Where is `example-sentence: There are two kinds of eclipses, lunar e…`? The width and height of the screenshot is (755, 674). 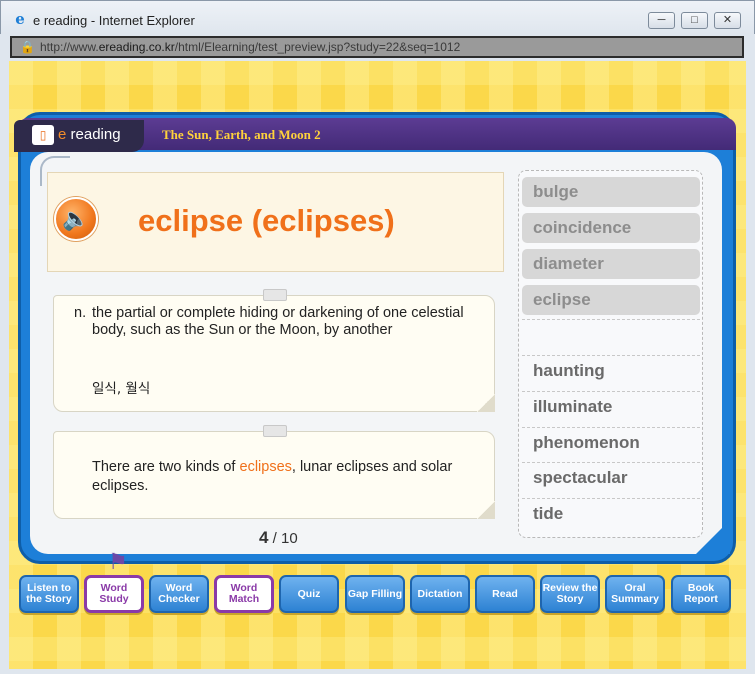 example-sentence: There are two kinds of eclipses, lunar e… is located at coordinates (287, 477).